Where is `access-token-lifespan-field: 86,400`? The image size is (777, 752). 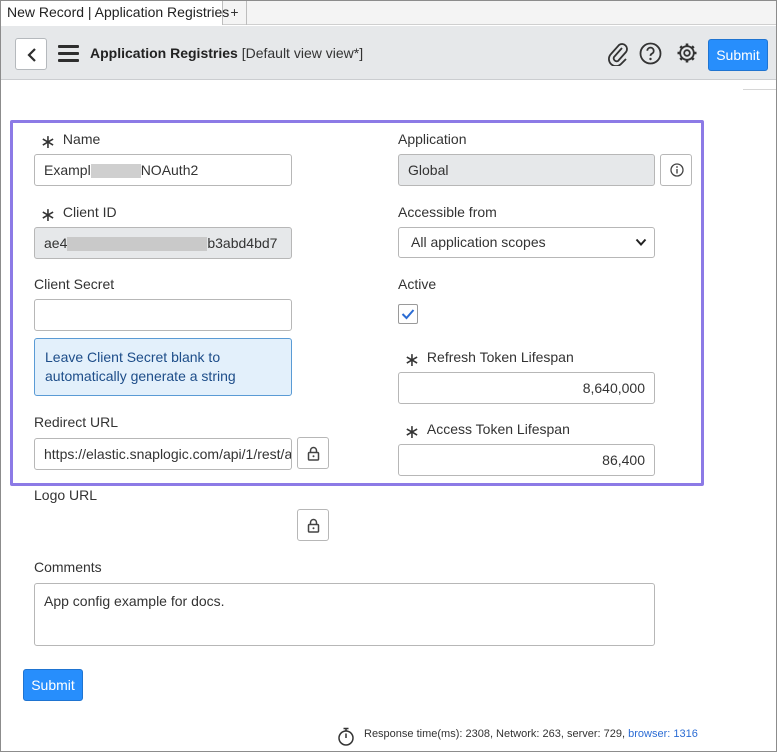 access-token-lifespan-field: 86,400 is located at coordinates (526, 460).